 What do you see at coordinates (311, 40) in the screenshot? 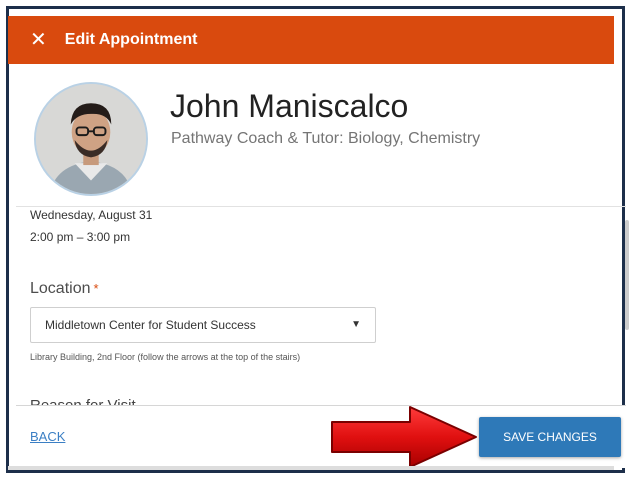
I see `modal-header: ✕ Edit Appointment` at bounding box center [311, 40].